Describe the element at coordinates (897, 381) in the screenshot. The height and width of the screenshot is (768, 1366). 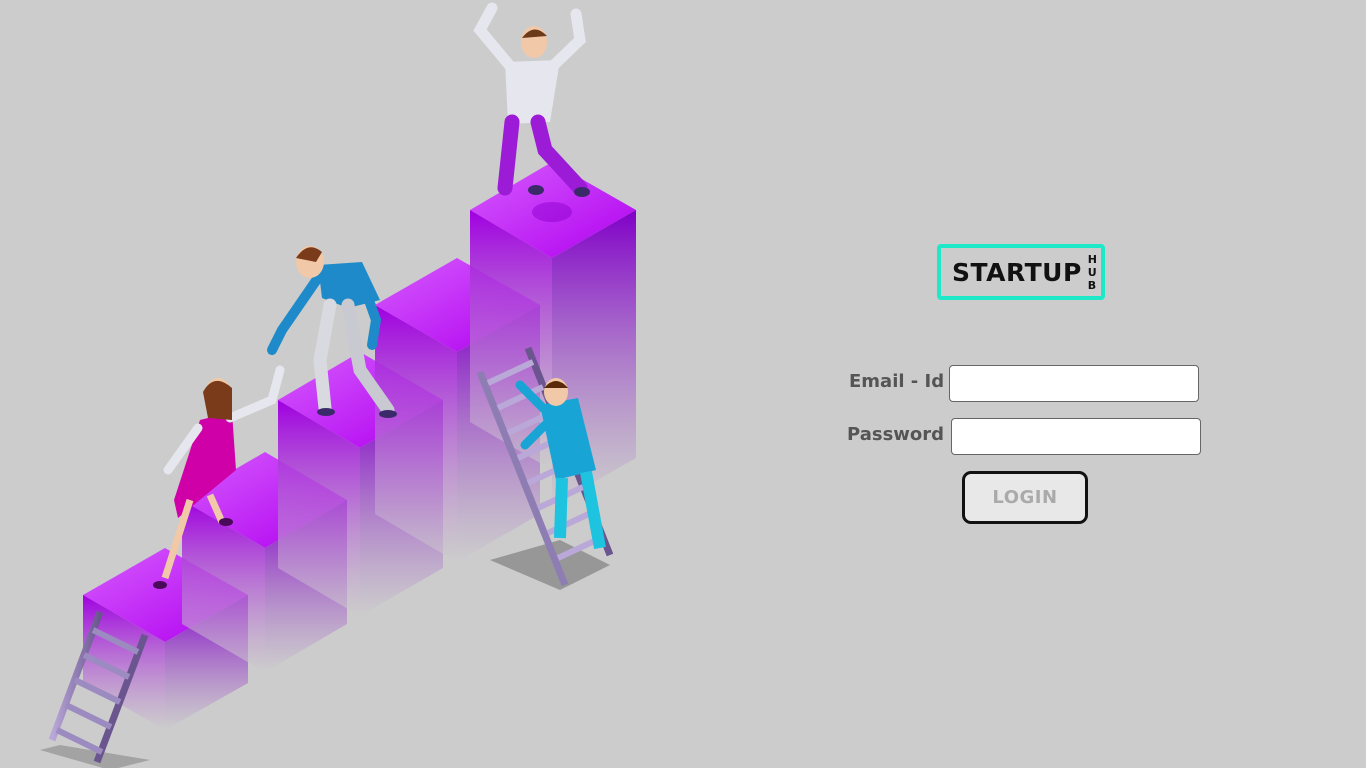
I see `email-label: Email - Id` at that location.